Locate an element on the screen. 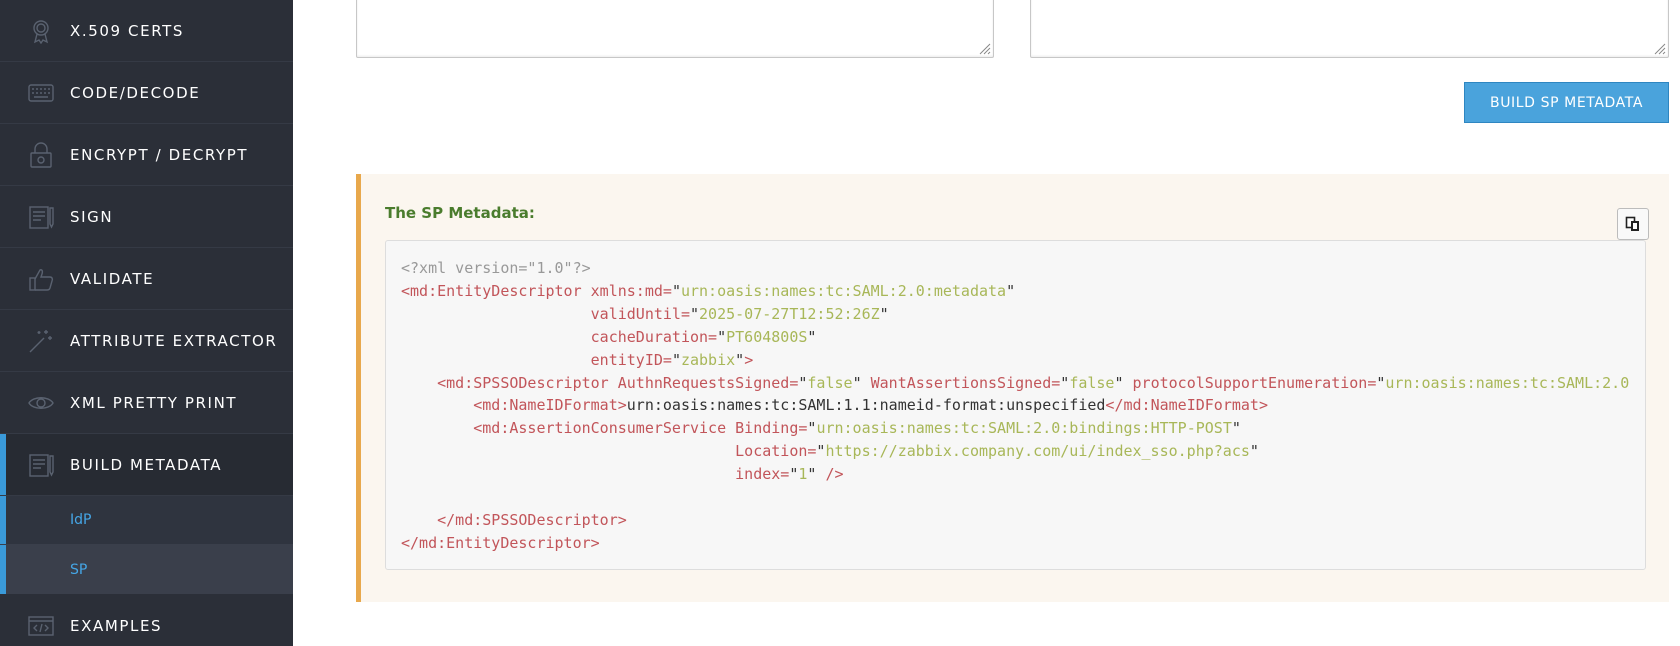  copy-button is located at coordinates (1633, 224).